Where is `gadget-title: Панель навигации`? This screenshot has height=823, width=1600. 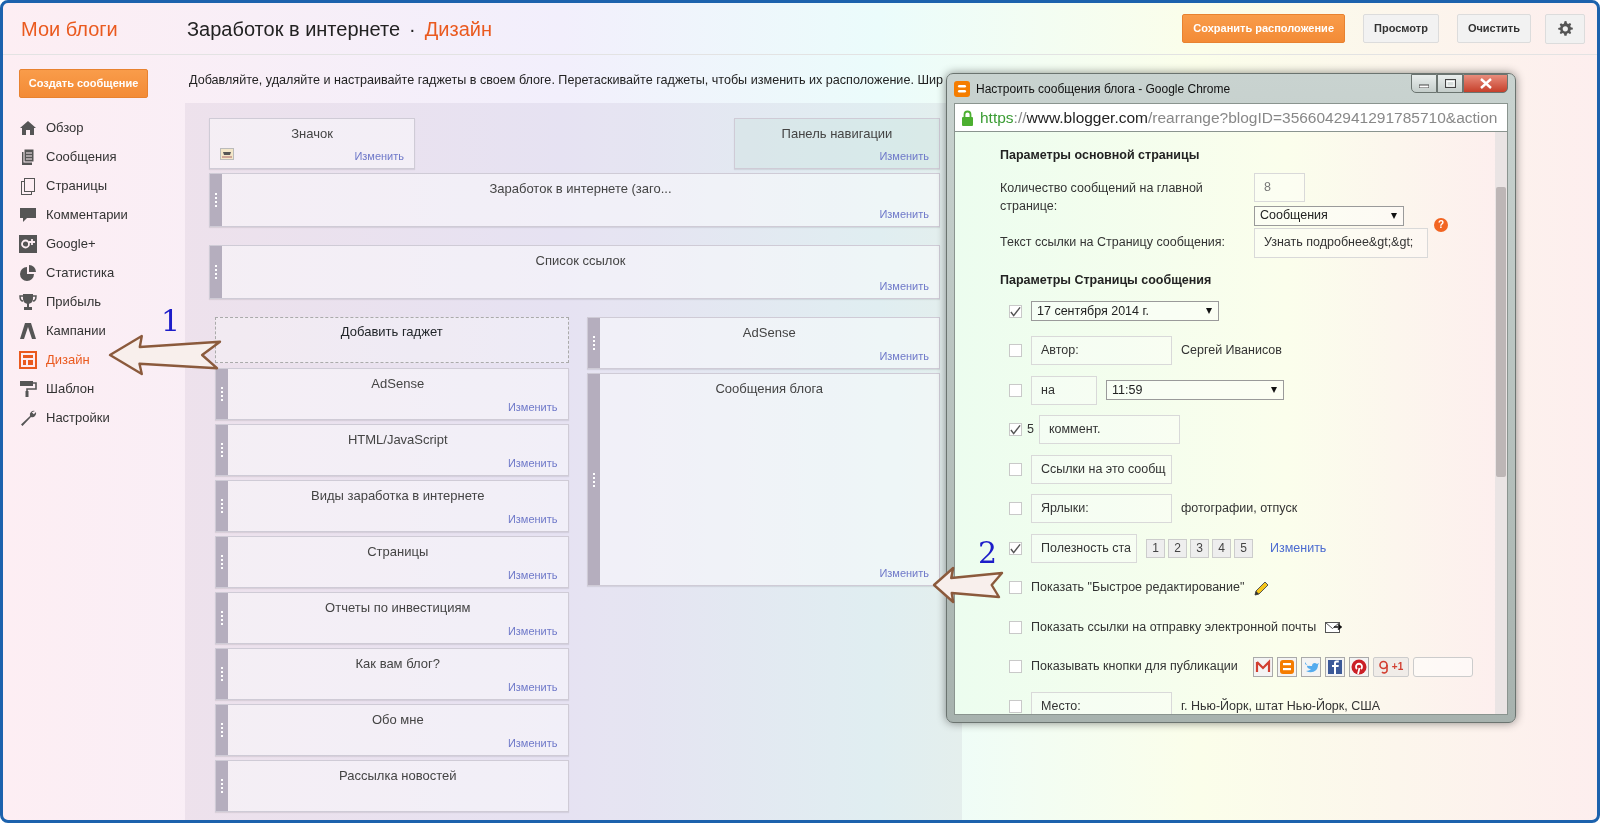
gadget-title: Панель навигации is located at coordinates (837, 134).